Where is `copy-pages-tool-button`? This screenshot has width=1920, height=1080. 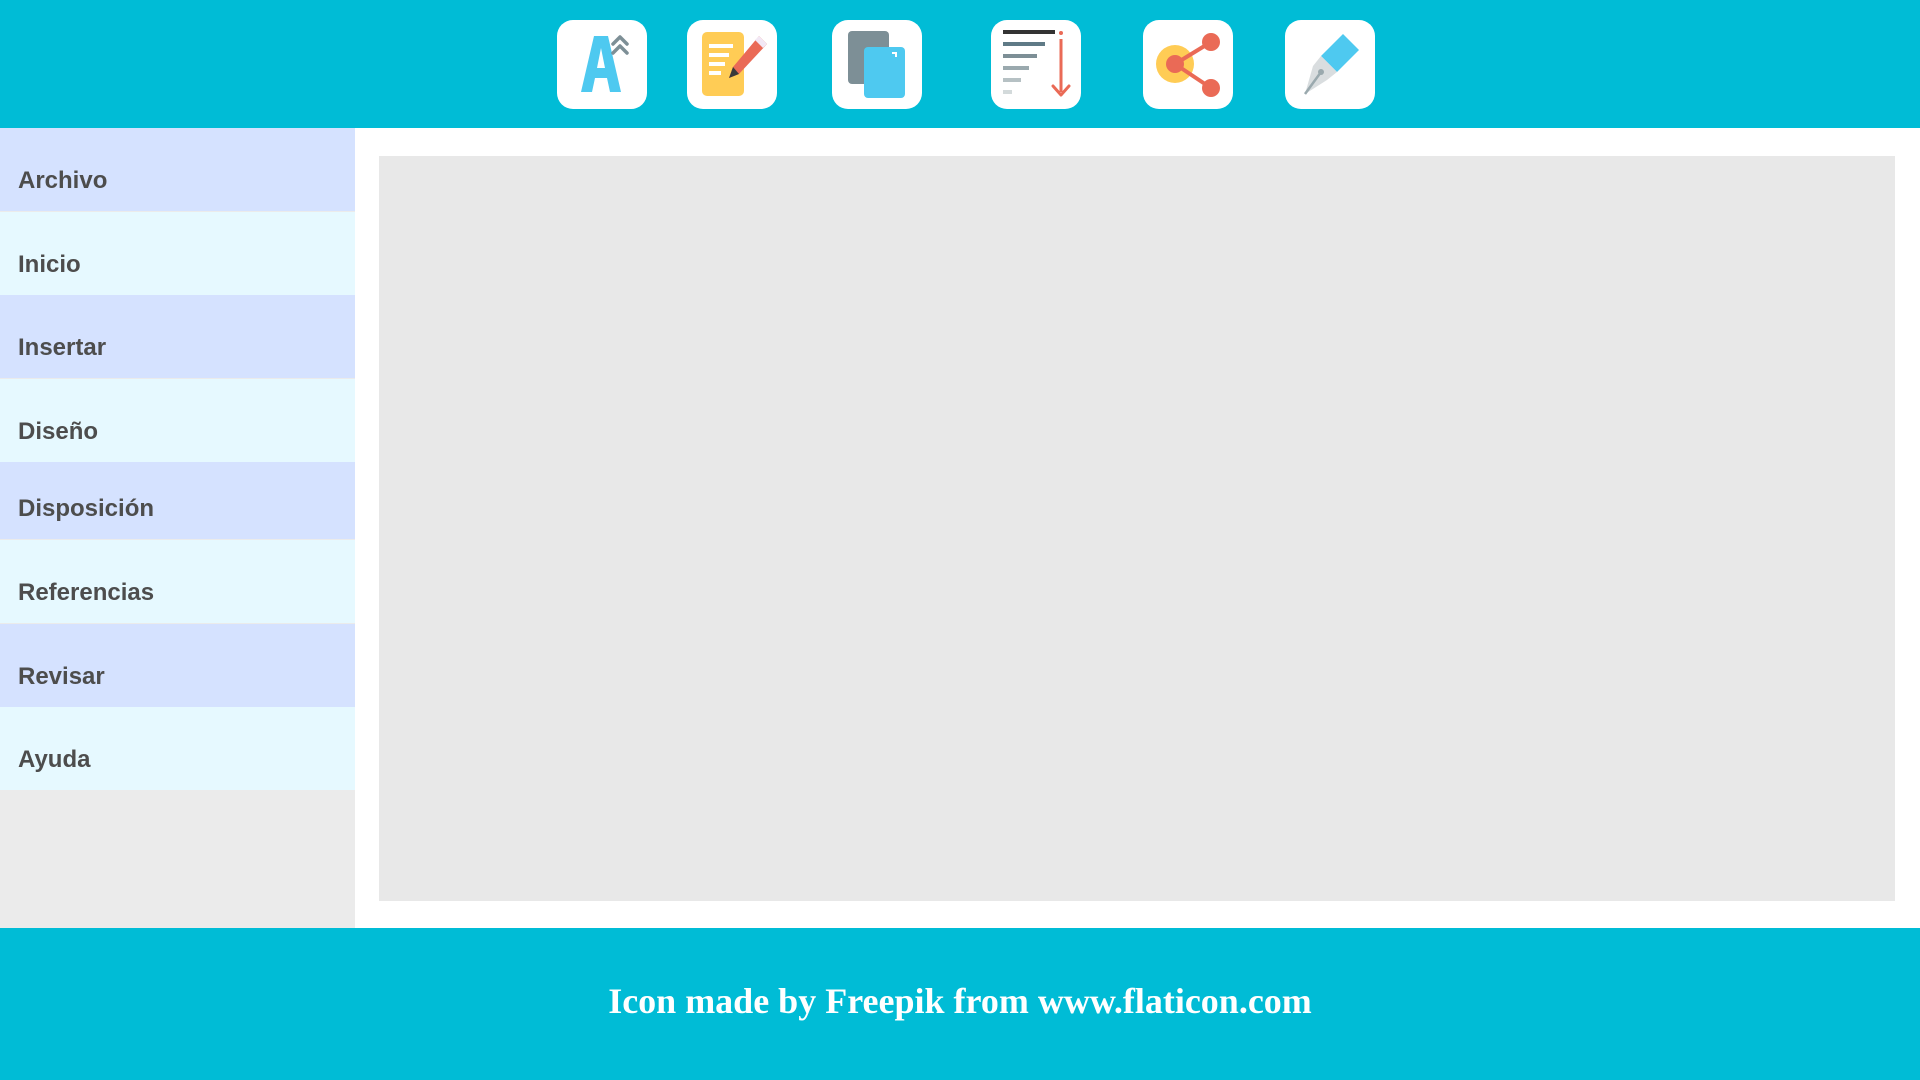 copy-pages-tool-button is located at coordinates (877, 64).